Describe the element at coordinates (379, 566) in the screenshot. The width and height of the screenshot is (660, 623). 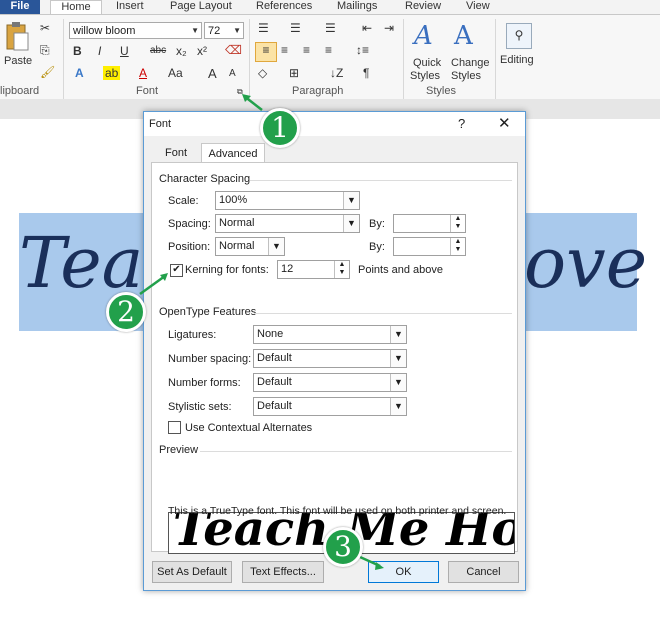
I see `arrow-head-icon` at that location.